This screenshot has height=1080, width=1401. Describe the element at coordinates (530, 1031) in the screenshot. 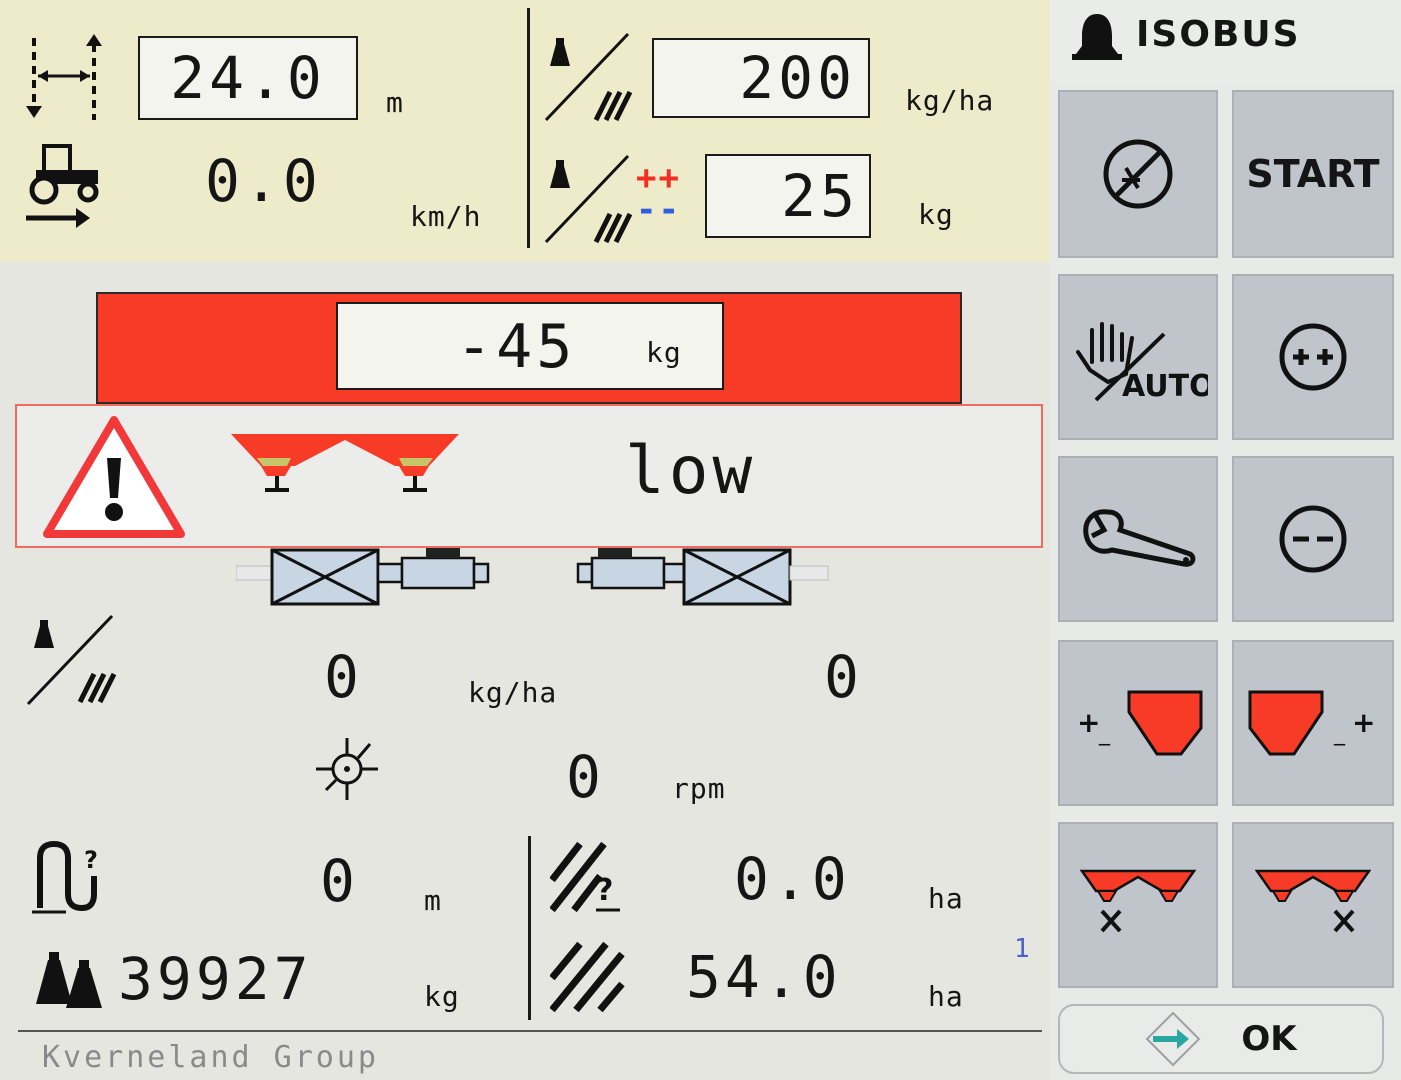

I see `footer-divider` at that location.